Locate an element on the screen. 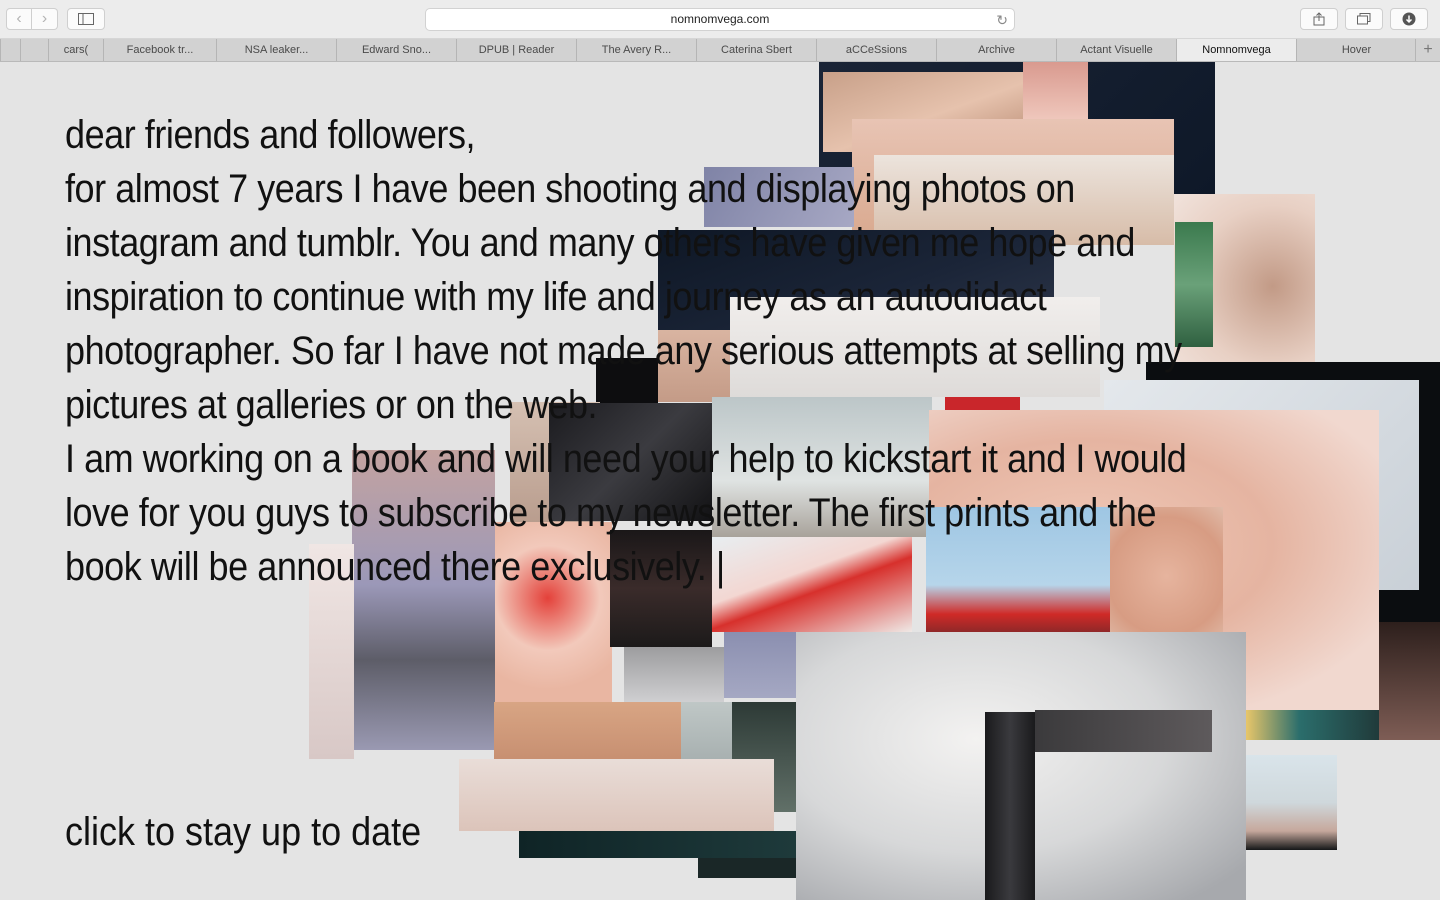 The width and height of the screenshot is (1440, 900). forward-button: › is located at coordinates (45, 19).